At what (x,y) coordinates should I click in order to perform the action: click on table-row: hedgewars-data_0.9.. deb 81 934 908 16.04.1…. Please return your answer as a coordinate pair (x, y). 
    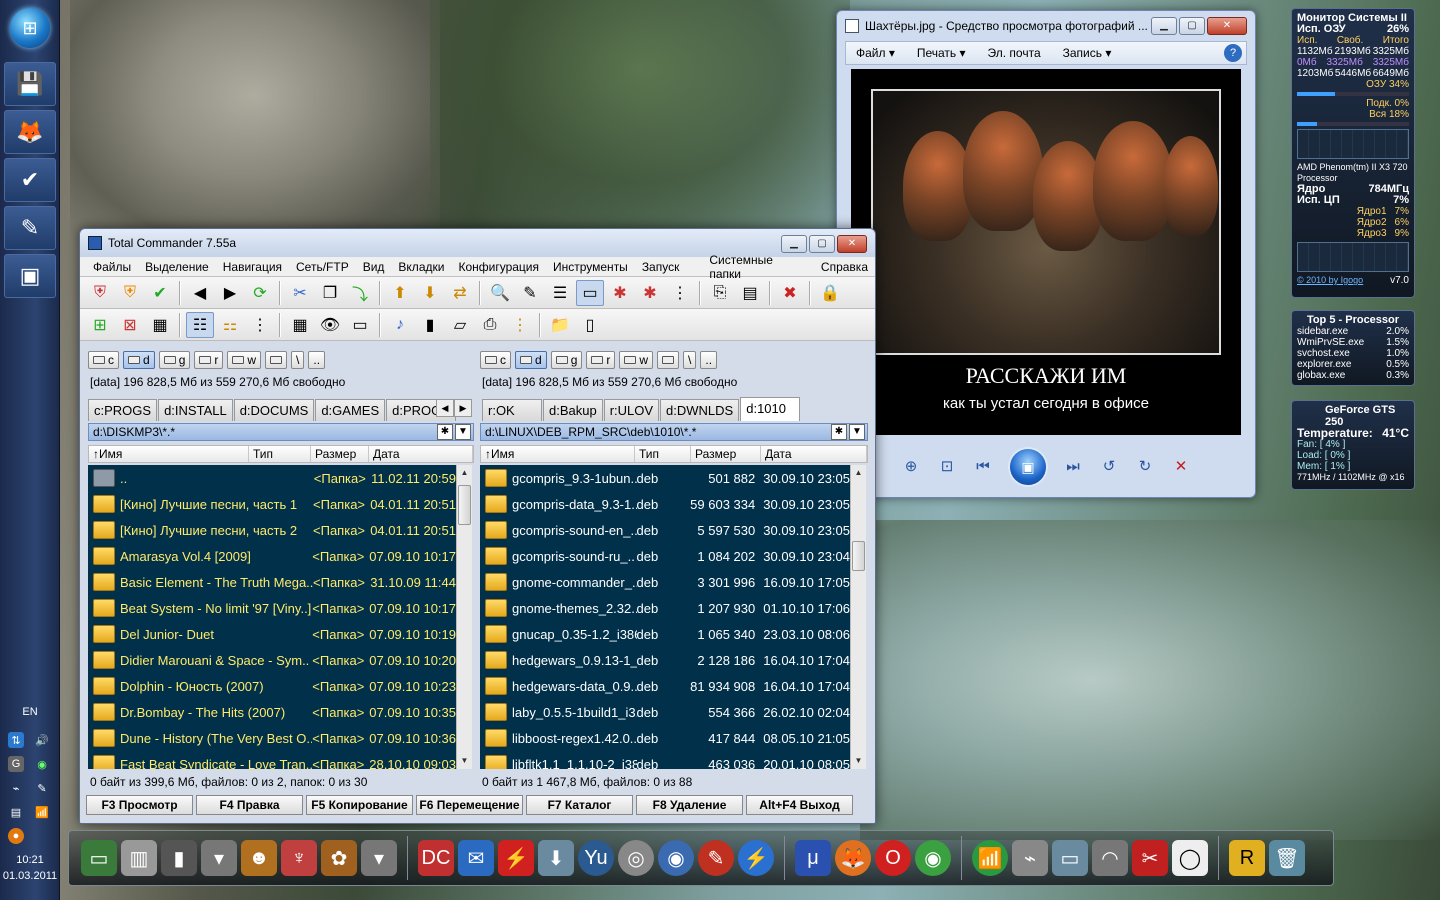
    Looking at the image, I should click on (665, 686).